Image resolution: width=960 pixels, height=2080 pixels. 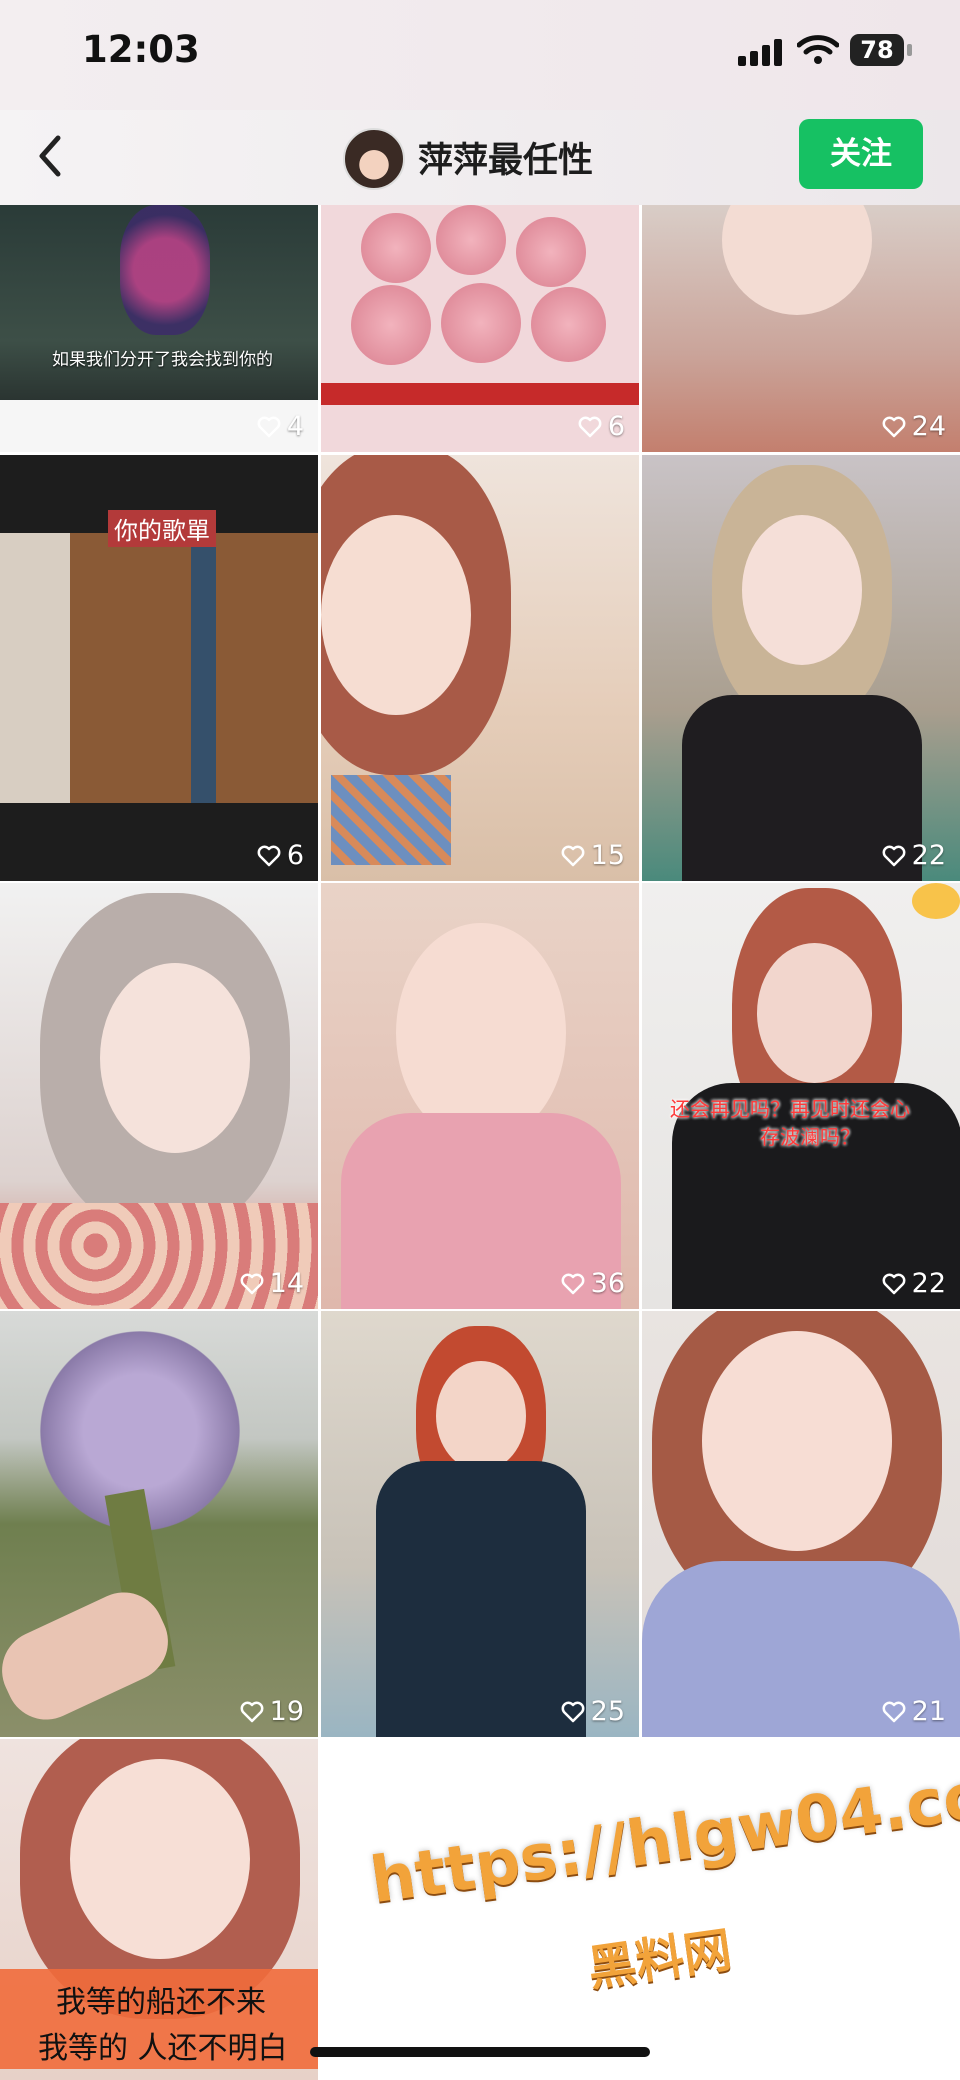 I want to click on watermark-site-name: 黑料网, so click(x=660, y=1959).